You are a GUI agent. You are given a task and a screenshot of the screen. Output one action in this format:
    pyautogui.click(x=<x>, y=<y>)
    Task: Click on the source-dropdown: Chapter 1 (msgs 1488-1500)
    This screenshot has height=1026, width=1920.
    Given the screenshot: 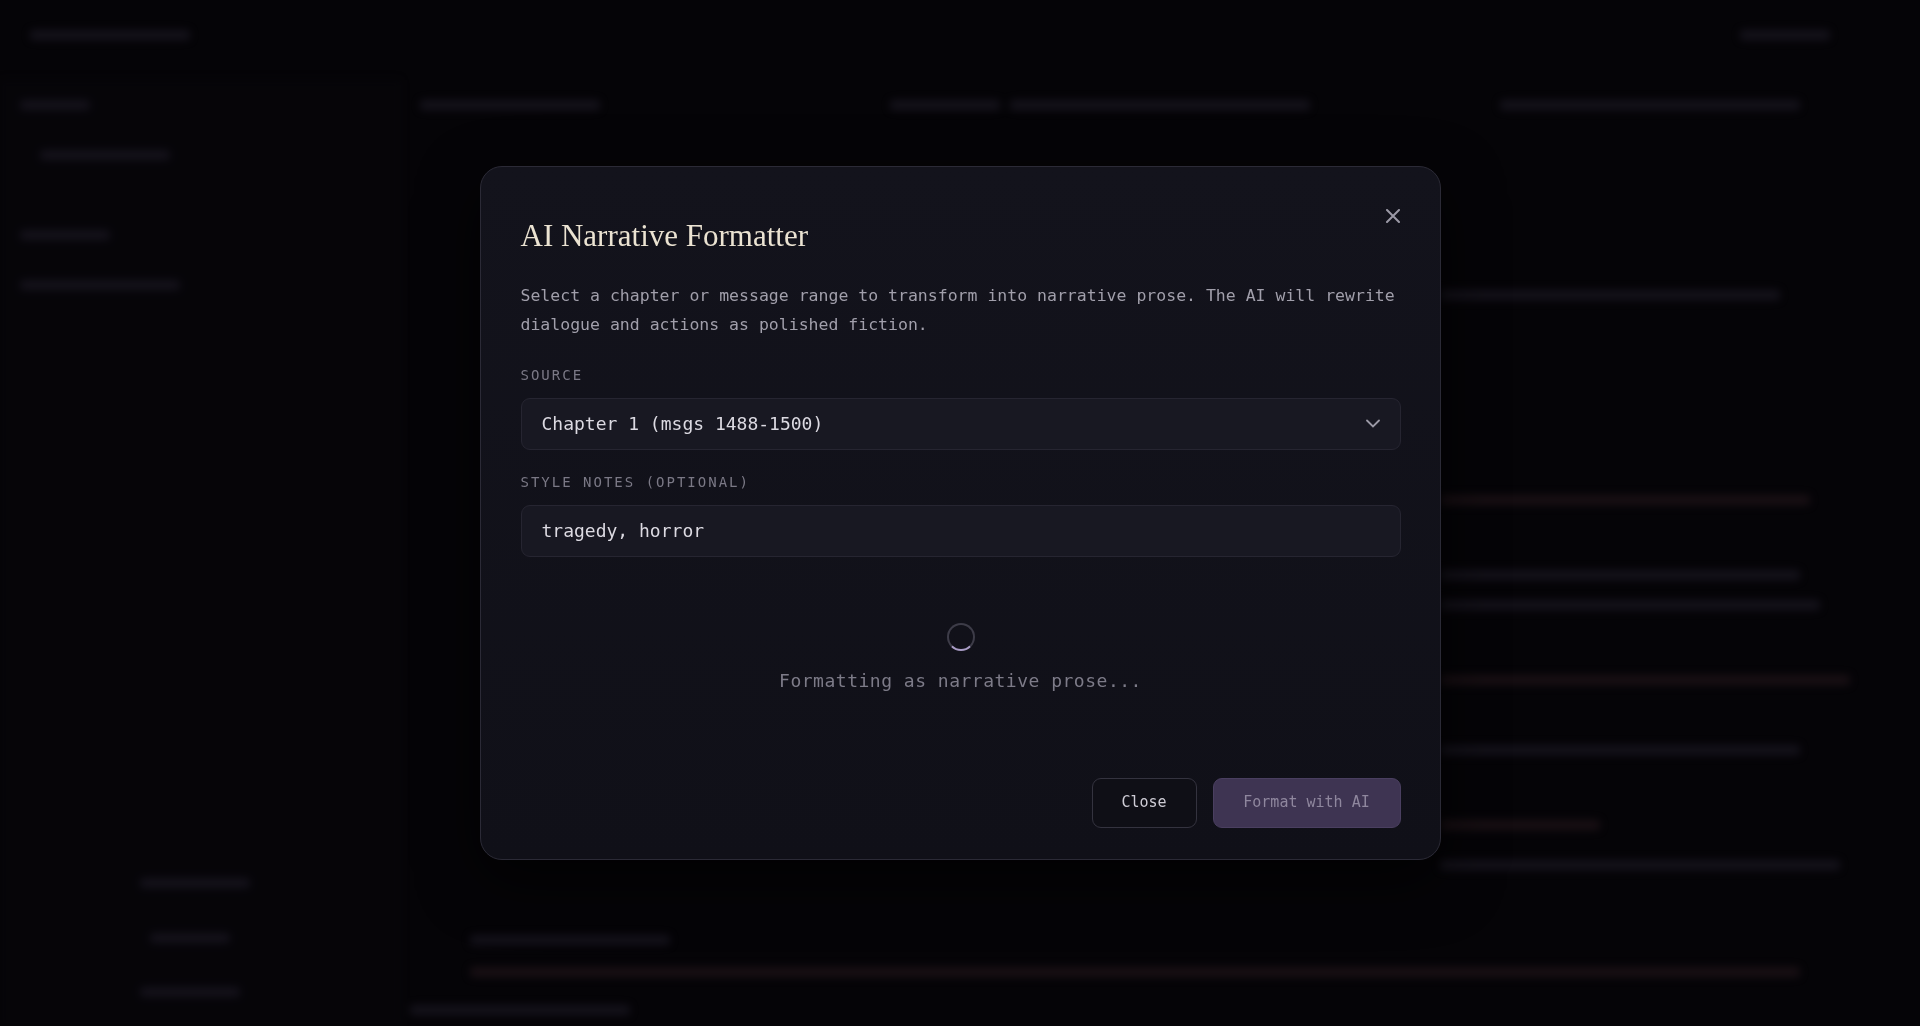 What is the action you would take?
    pyautogui.click(x=960, y=423)
    